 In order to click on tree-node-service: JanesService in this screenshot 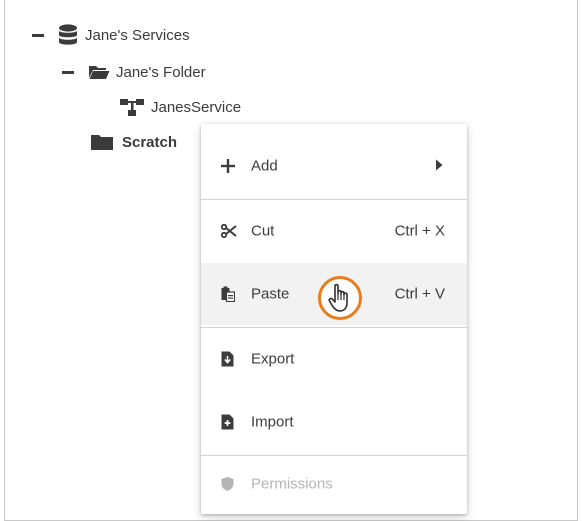, I will do `click(180, 107)`.